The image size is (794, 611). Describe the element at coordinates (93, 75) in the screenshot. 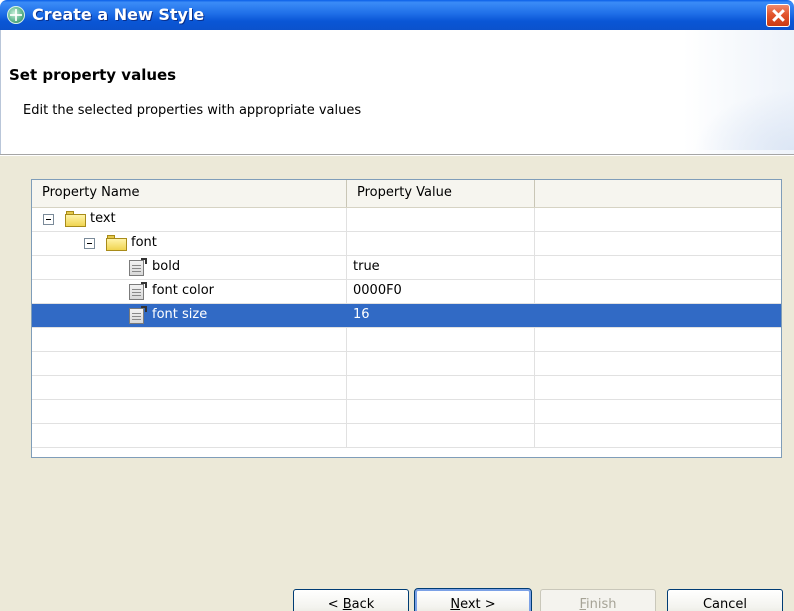

I see `page-title: Set property values` at that location.